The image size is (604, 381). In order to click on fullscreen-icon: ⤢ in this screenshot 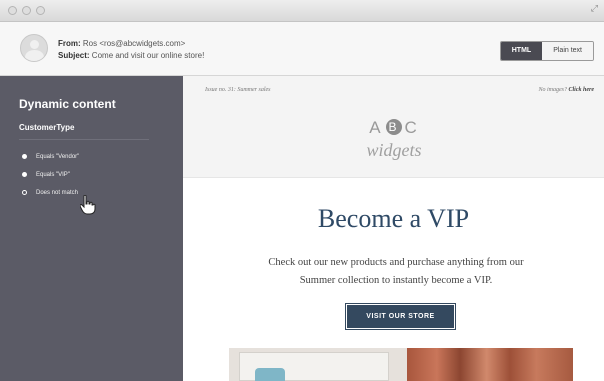, I will do `click(594, 8)`.